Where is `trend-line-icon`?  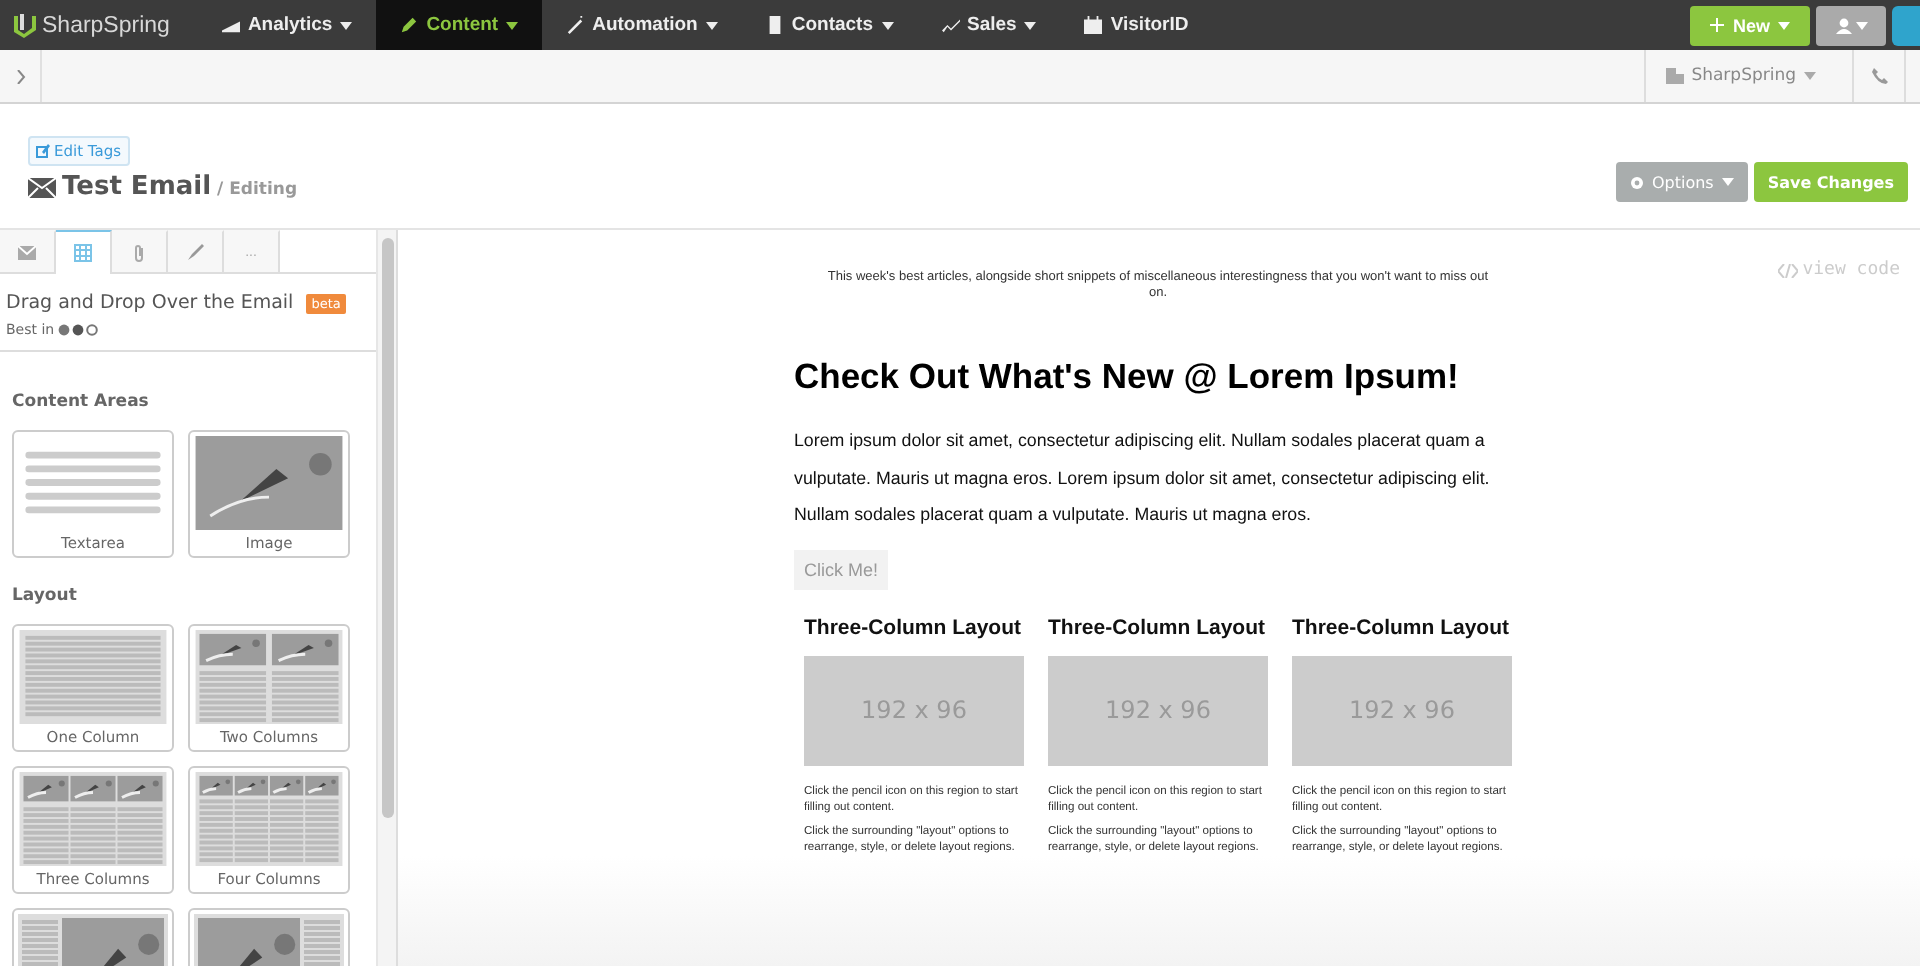 trend-line-icon is located at coordinates (950, 25).